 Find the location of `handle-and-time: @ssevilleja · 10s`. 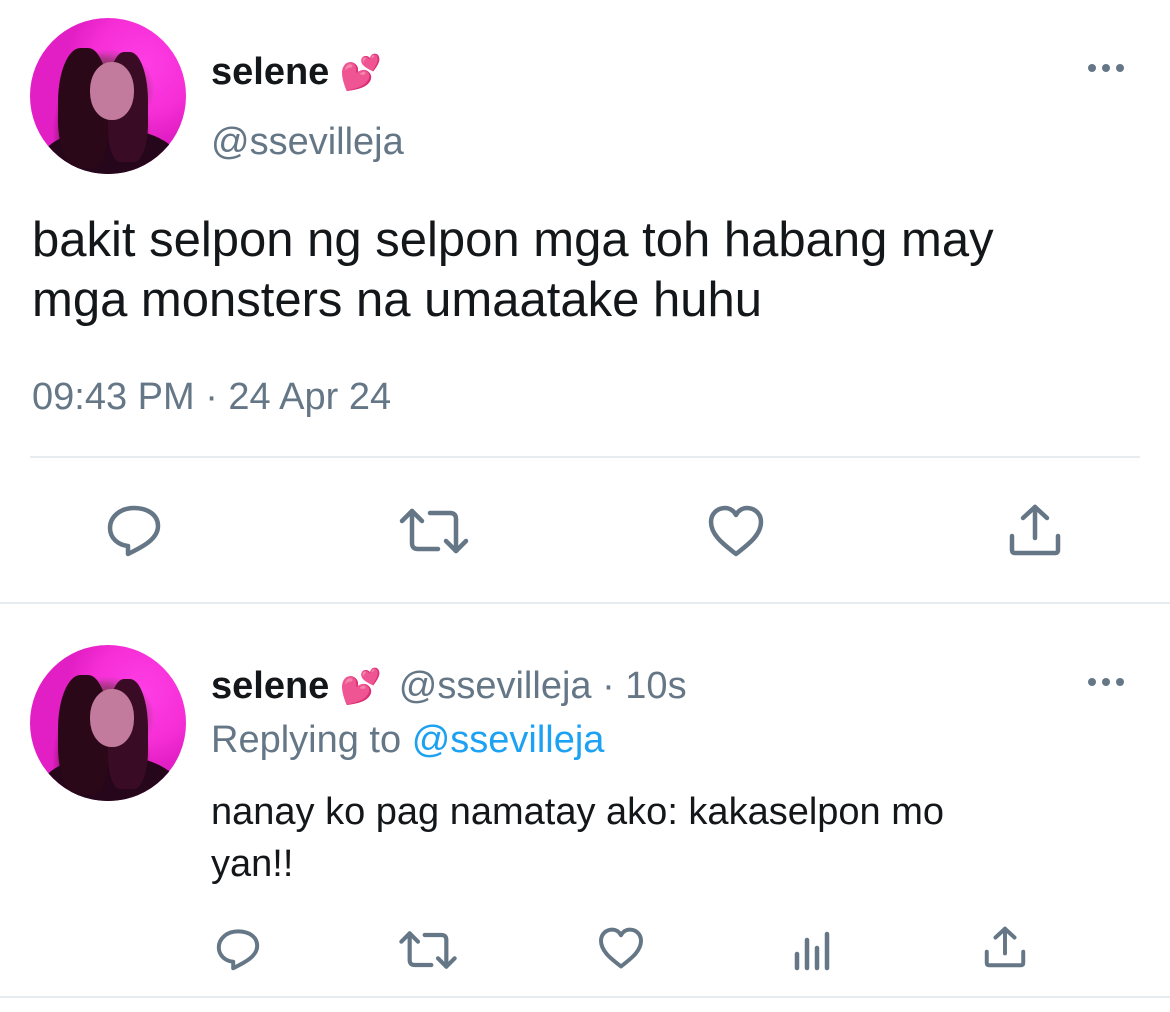

handle-and-time: @ssevilleja · 10s is located at coordinates (543, 686).